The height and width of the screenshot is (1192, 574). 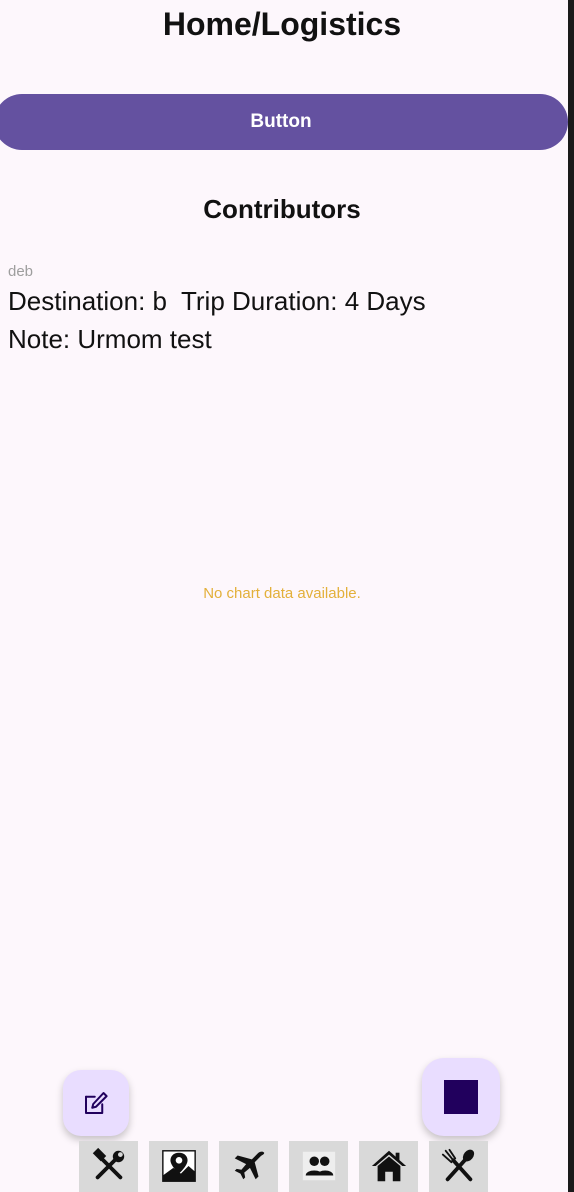 I want to click on nav-item-people, so click(x=318, y=1166).